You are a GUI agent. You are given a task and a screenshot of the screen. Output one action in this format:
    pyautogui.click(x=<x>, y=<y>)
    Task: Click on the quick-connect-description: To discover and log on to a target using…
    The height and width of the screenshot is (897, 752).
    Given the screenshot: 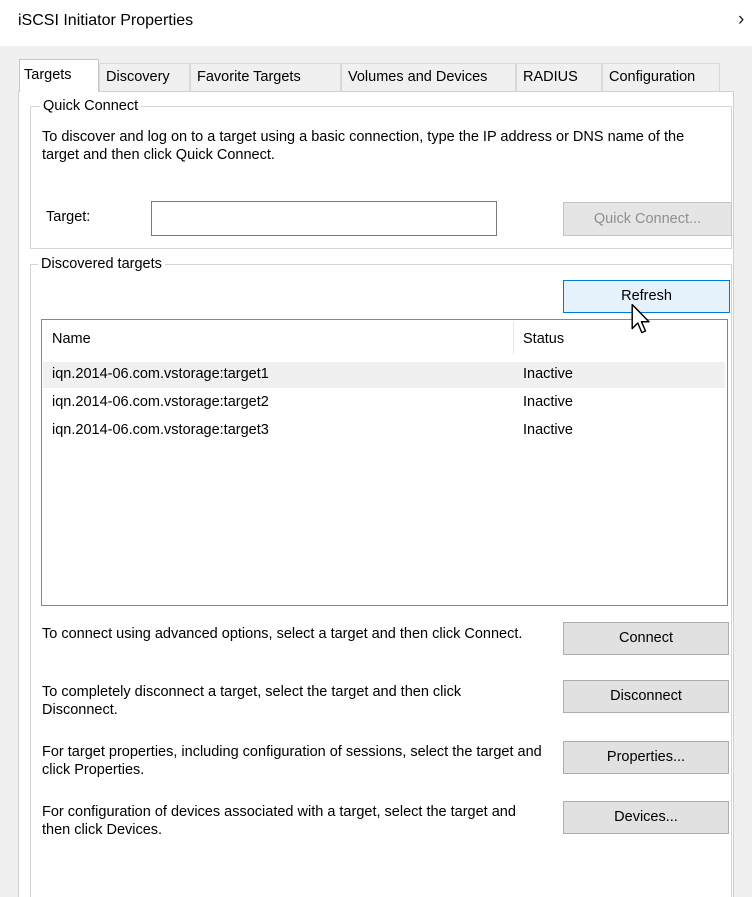 What is the action you would take?
    pyautogui.click(x=363, y=146)
    